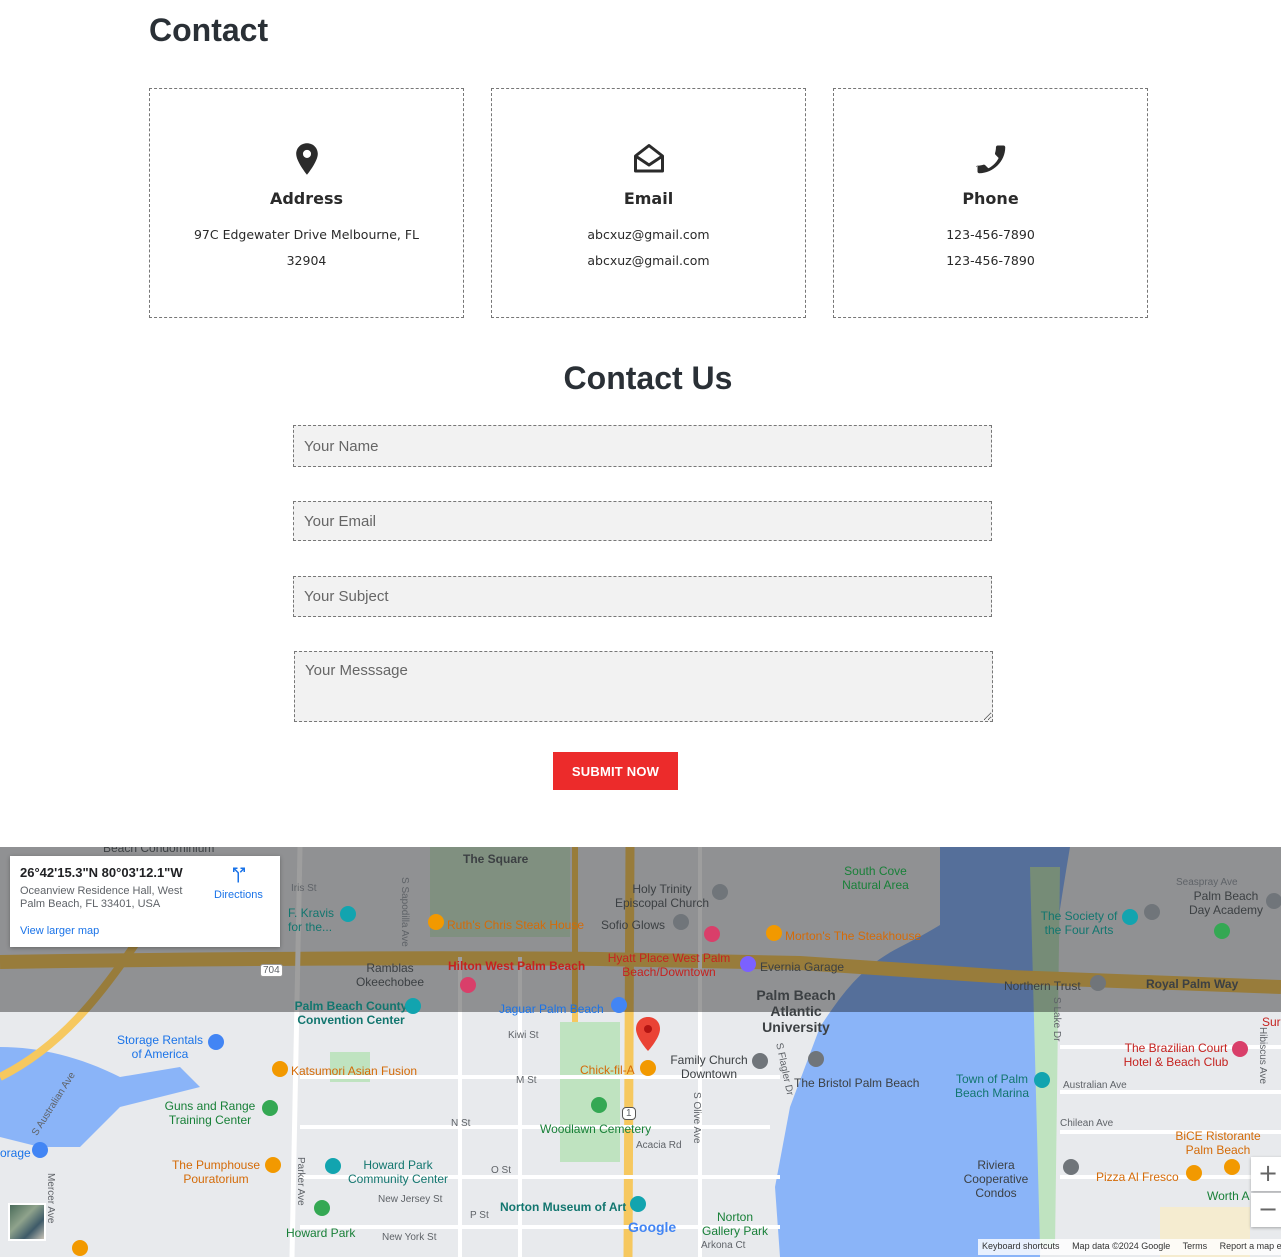 This screenshot has width=1281, height=1257. What do you see at coordinates (1095, 1085) in the screenshot?
I see `map-label: Australian Ave` at bounding box center [1095, 1085].